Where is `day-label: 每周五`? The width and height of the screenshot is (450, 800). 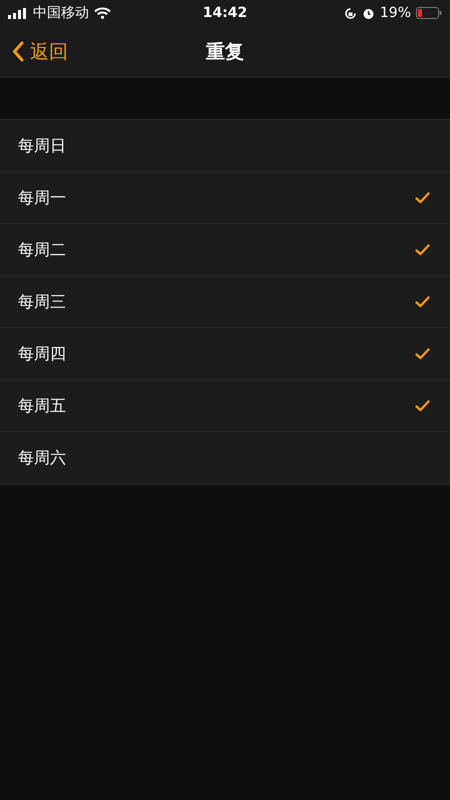
day-label: 每周五 is located at coordinates (42, 406).